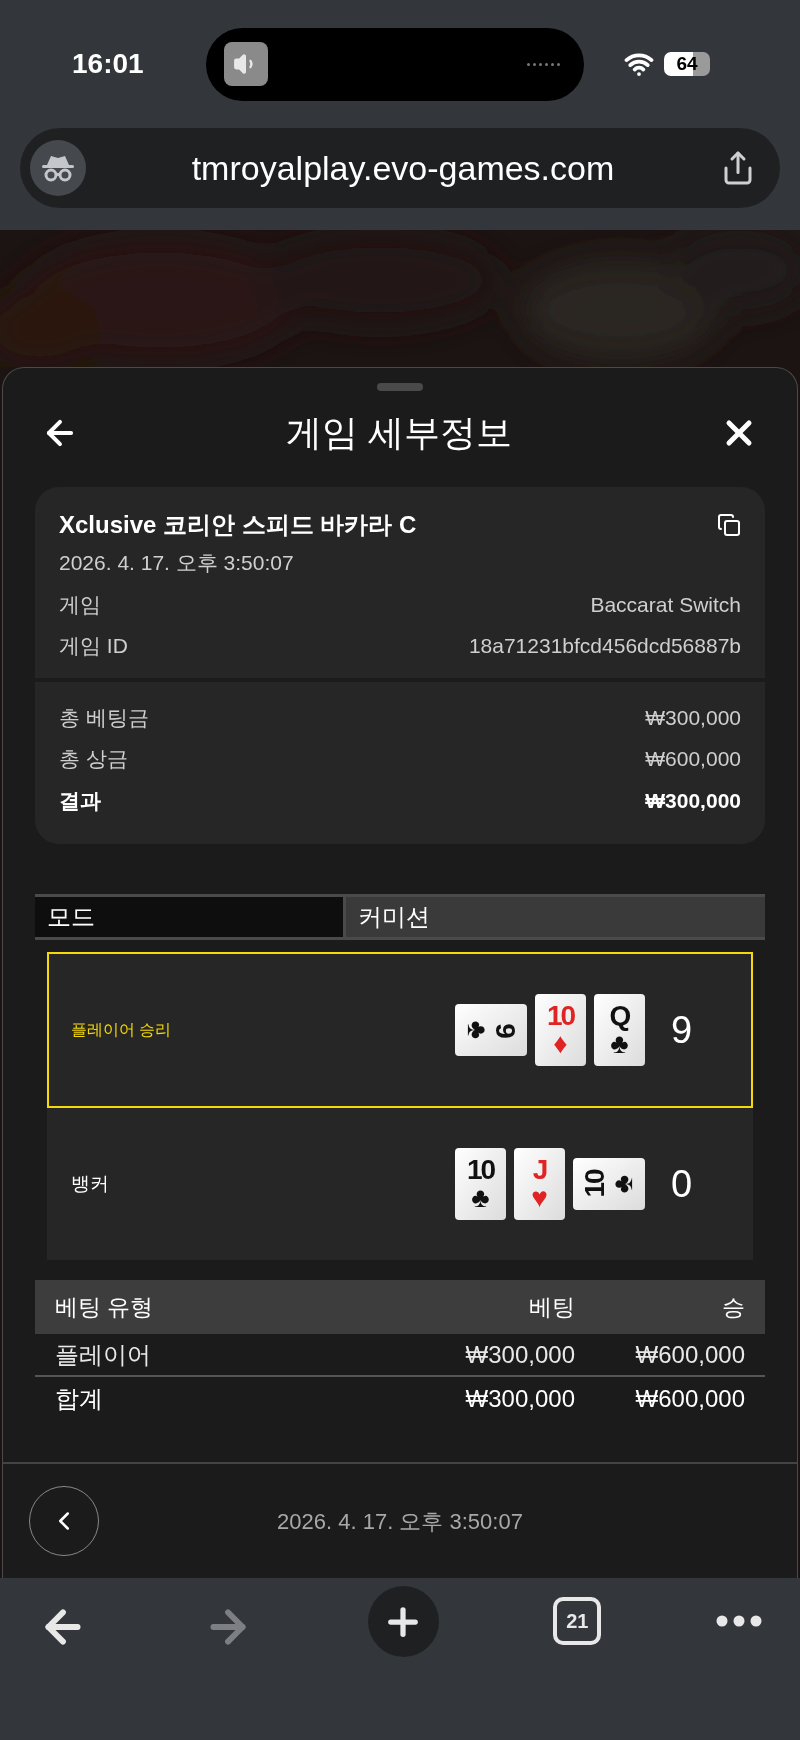 Image resolution: width=800 pixels, height=1740 pixels. Describe the element at coordinates (733, 1307) in the screenshot. I see `column-header: 승` at that location.